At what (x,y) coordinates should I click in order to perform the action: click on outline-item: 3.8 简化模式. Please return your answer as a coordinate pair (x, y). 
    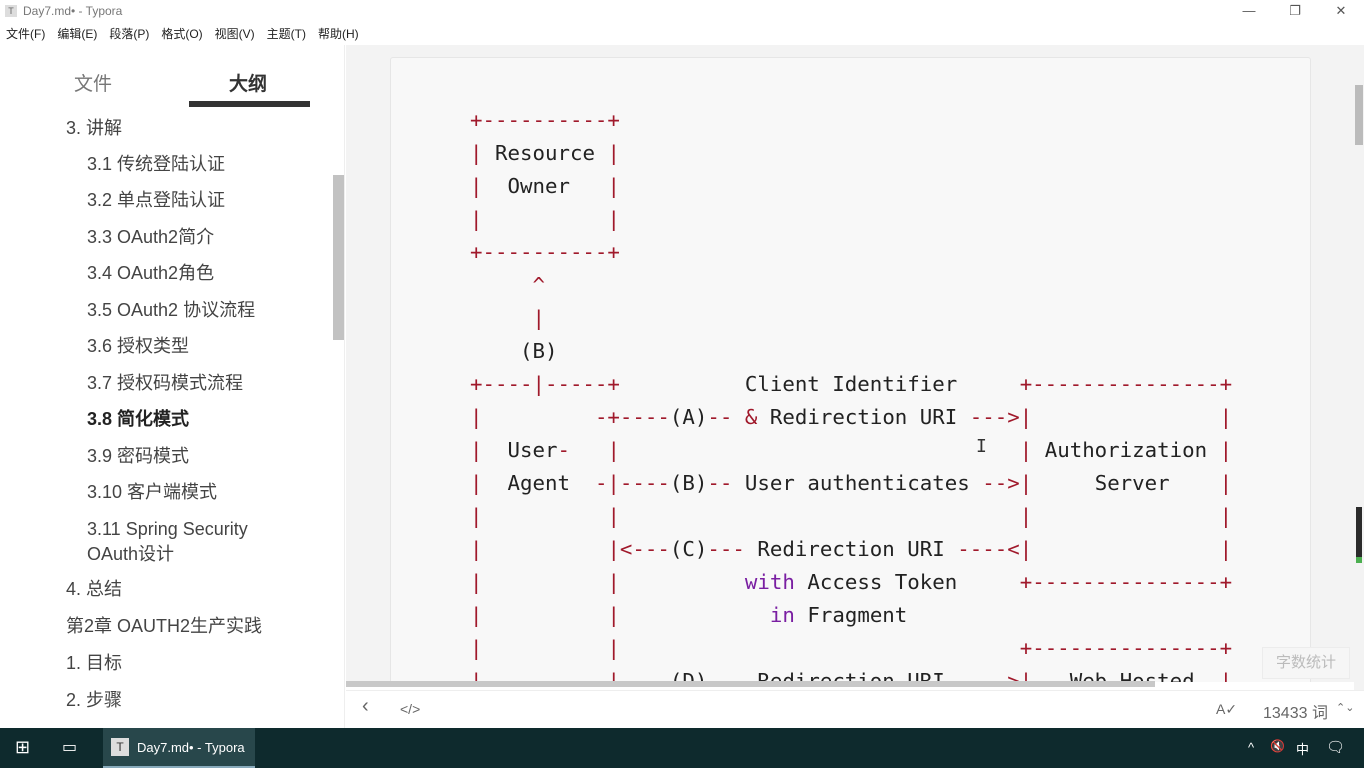
    Looking at the image, I should click on (138, 419).